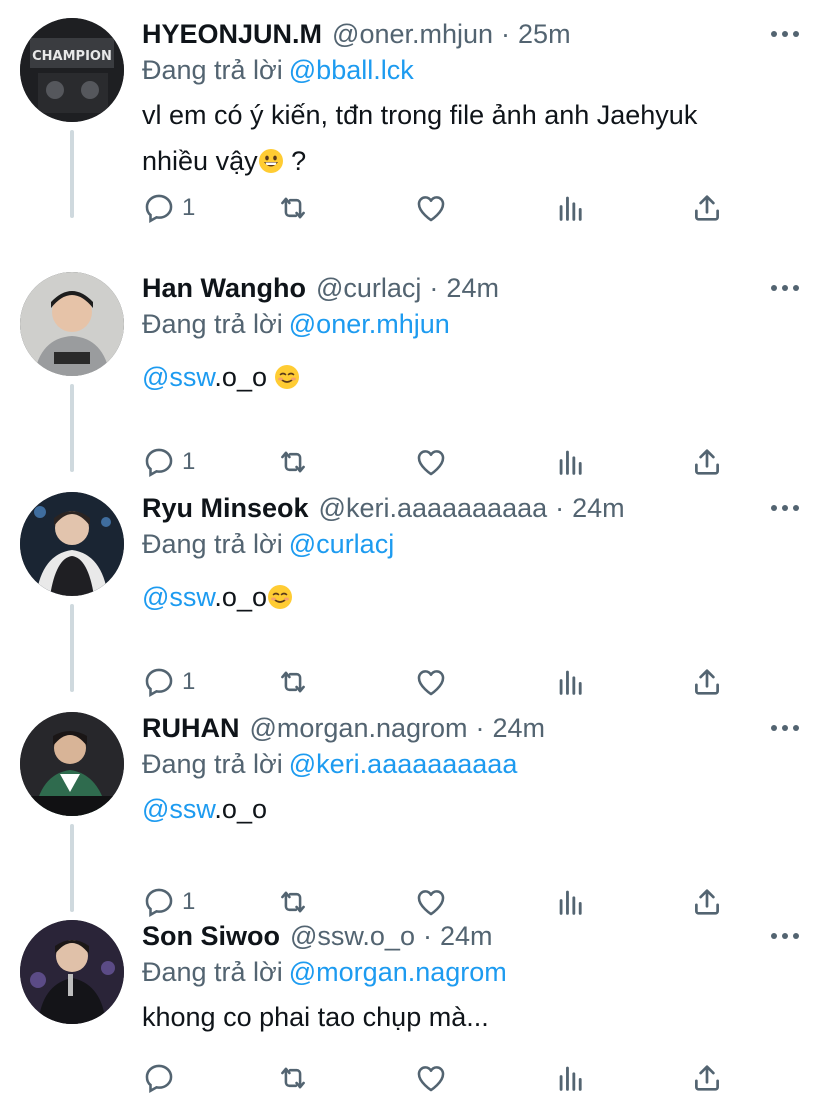 This screenshot has height=1098, width=828. Describe the element at coordinates (369, 324) in the screenshot. I see `replying-to-mention: @oner.mhjun` at that location.